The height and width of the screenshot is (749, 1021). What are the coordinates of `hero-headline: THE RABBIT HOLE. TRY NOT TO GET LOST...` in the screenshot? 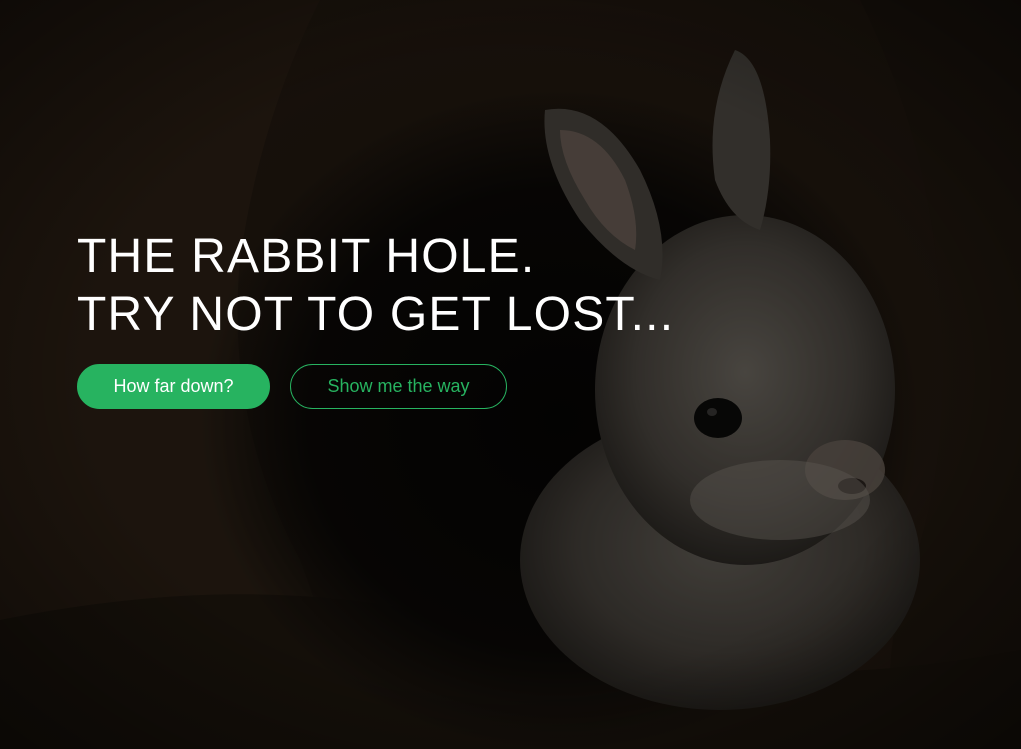 It's located at (427, 286).